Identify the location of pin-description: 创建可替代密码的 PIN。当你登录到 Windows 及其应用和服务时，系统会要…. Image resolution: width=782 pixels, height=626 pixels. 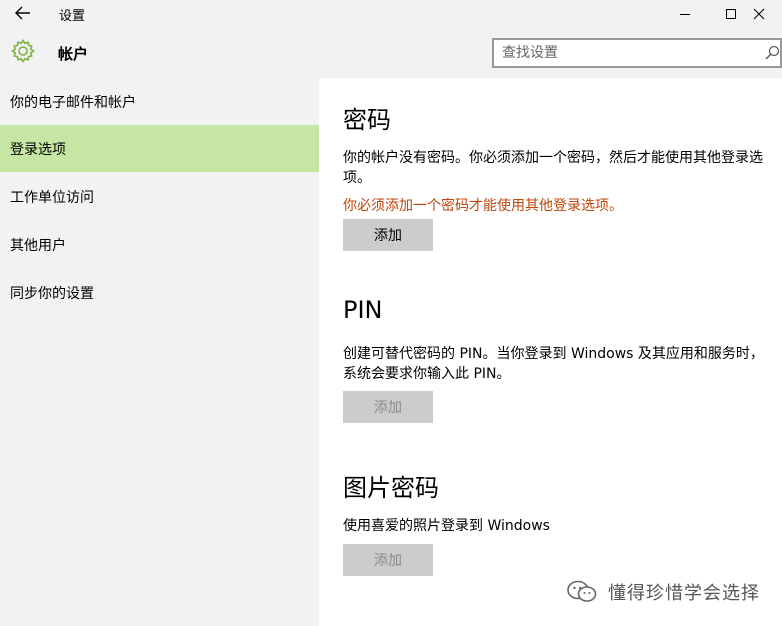
(553, 364).